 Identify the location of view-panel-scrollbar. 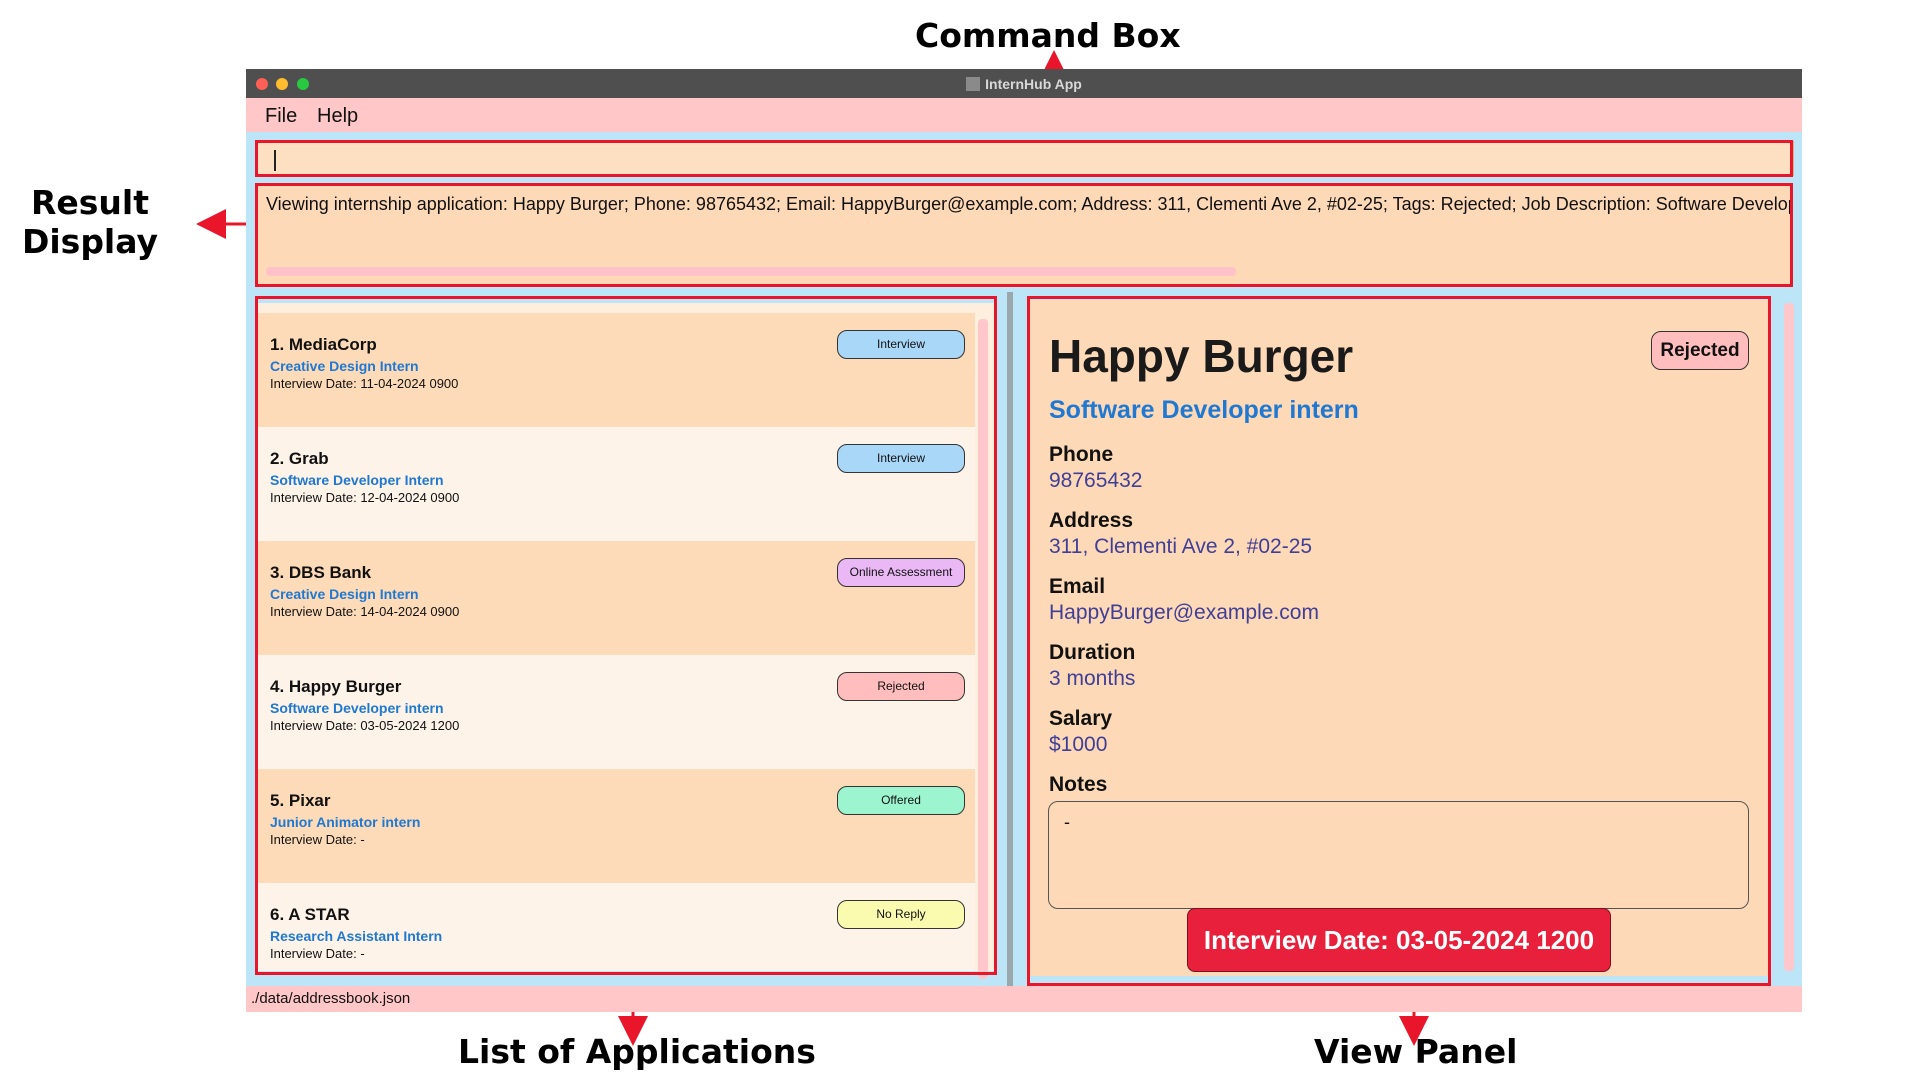
(1789, 637).